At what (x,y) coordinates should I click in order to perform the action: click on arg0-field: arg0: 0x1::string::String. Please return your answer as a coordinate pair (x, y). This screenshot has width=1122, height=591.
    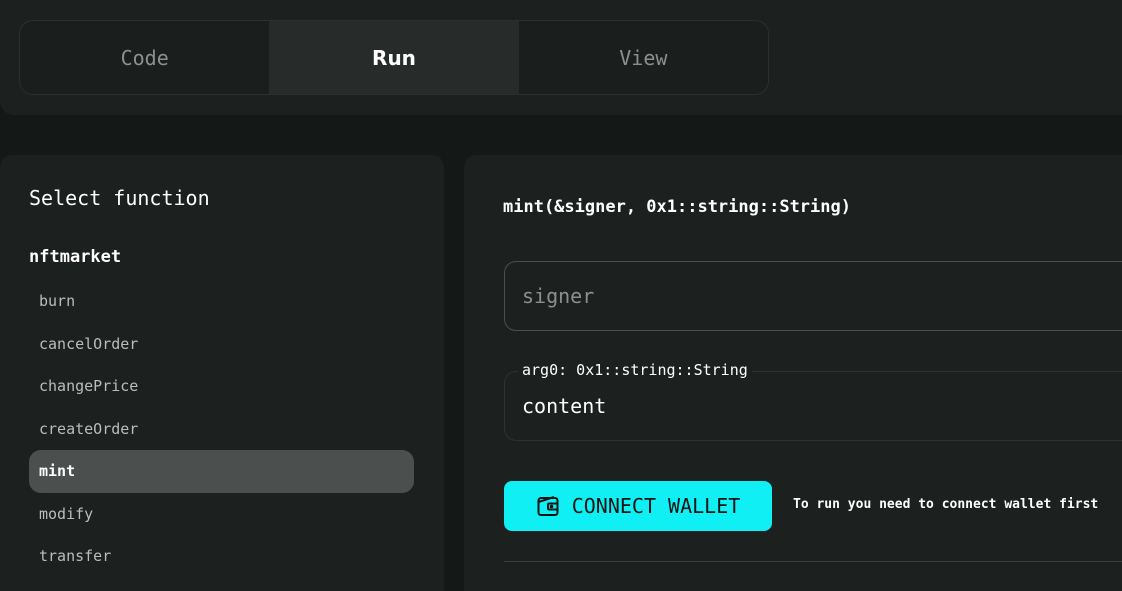
    Looking at the image, I should click on (813, 401).